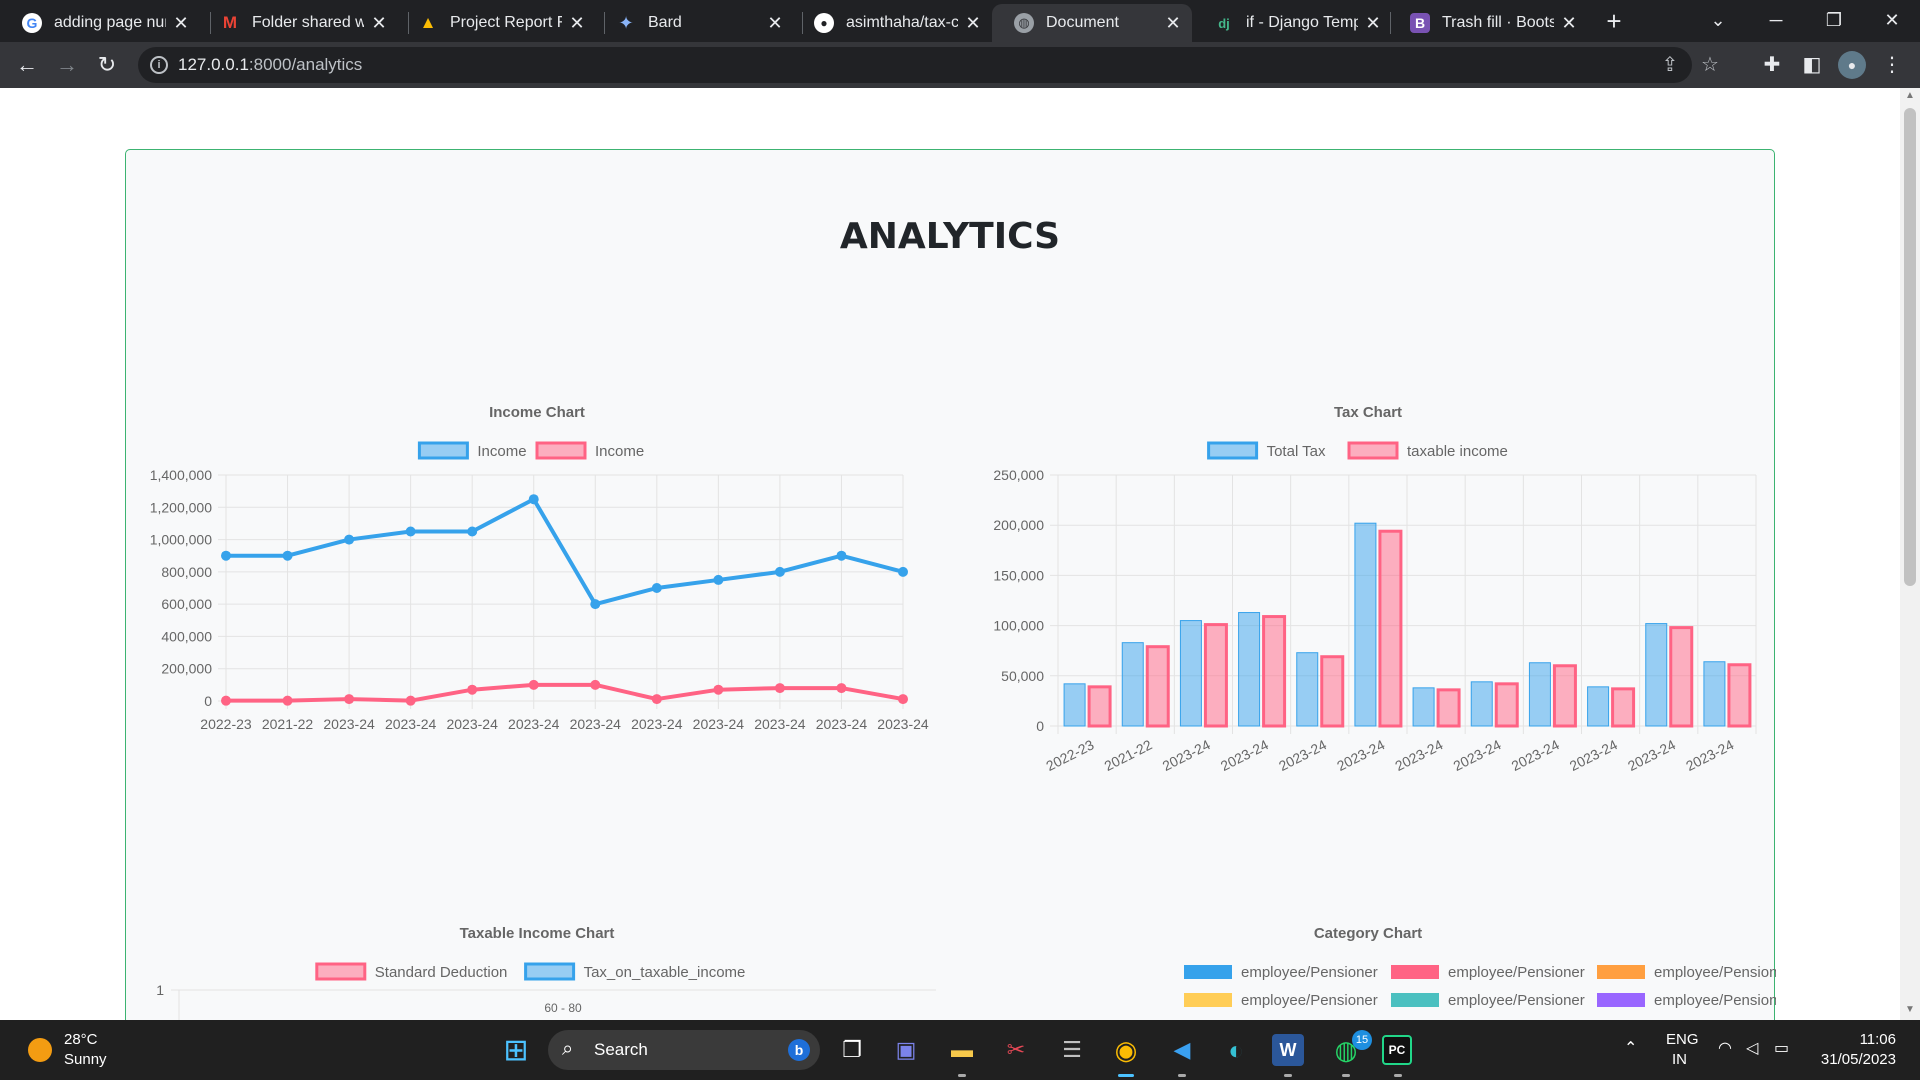  I want to click on minimize-button: ─, so click(1776, 21).